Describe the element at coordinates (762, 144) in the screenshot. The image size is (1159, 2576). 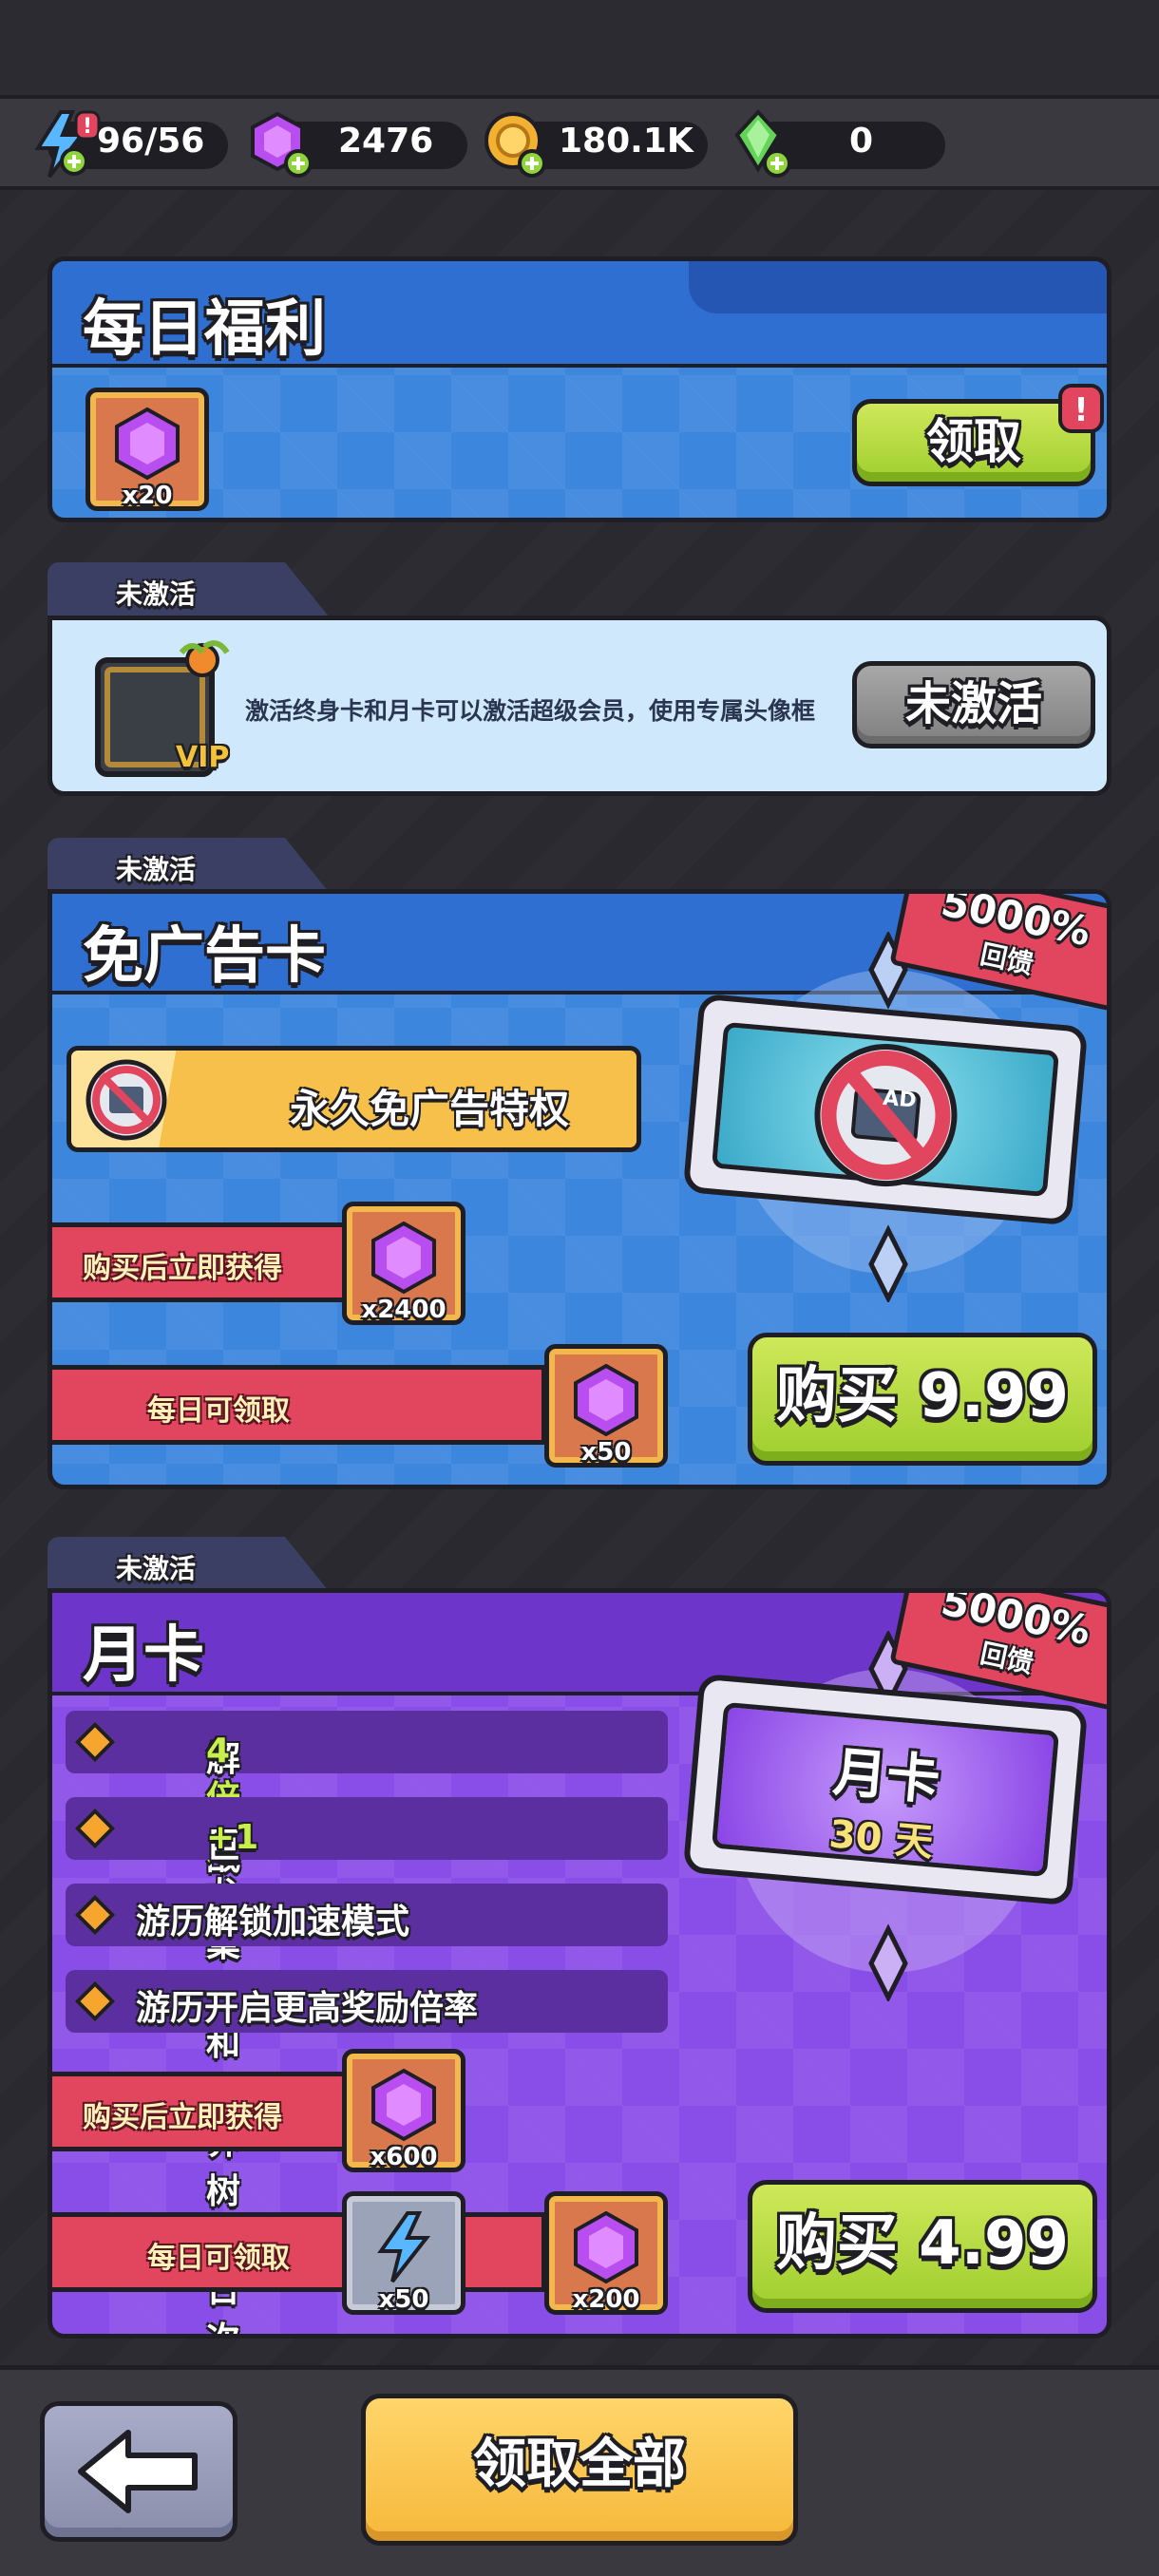
I see `crystal-plus-icon` at that location.